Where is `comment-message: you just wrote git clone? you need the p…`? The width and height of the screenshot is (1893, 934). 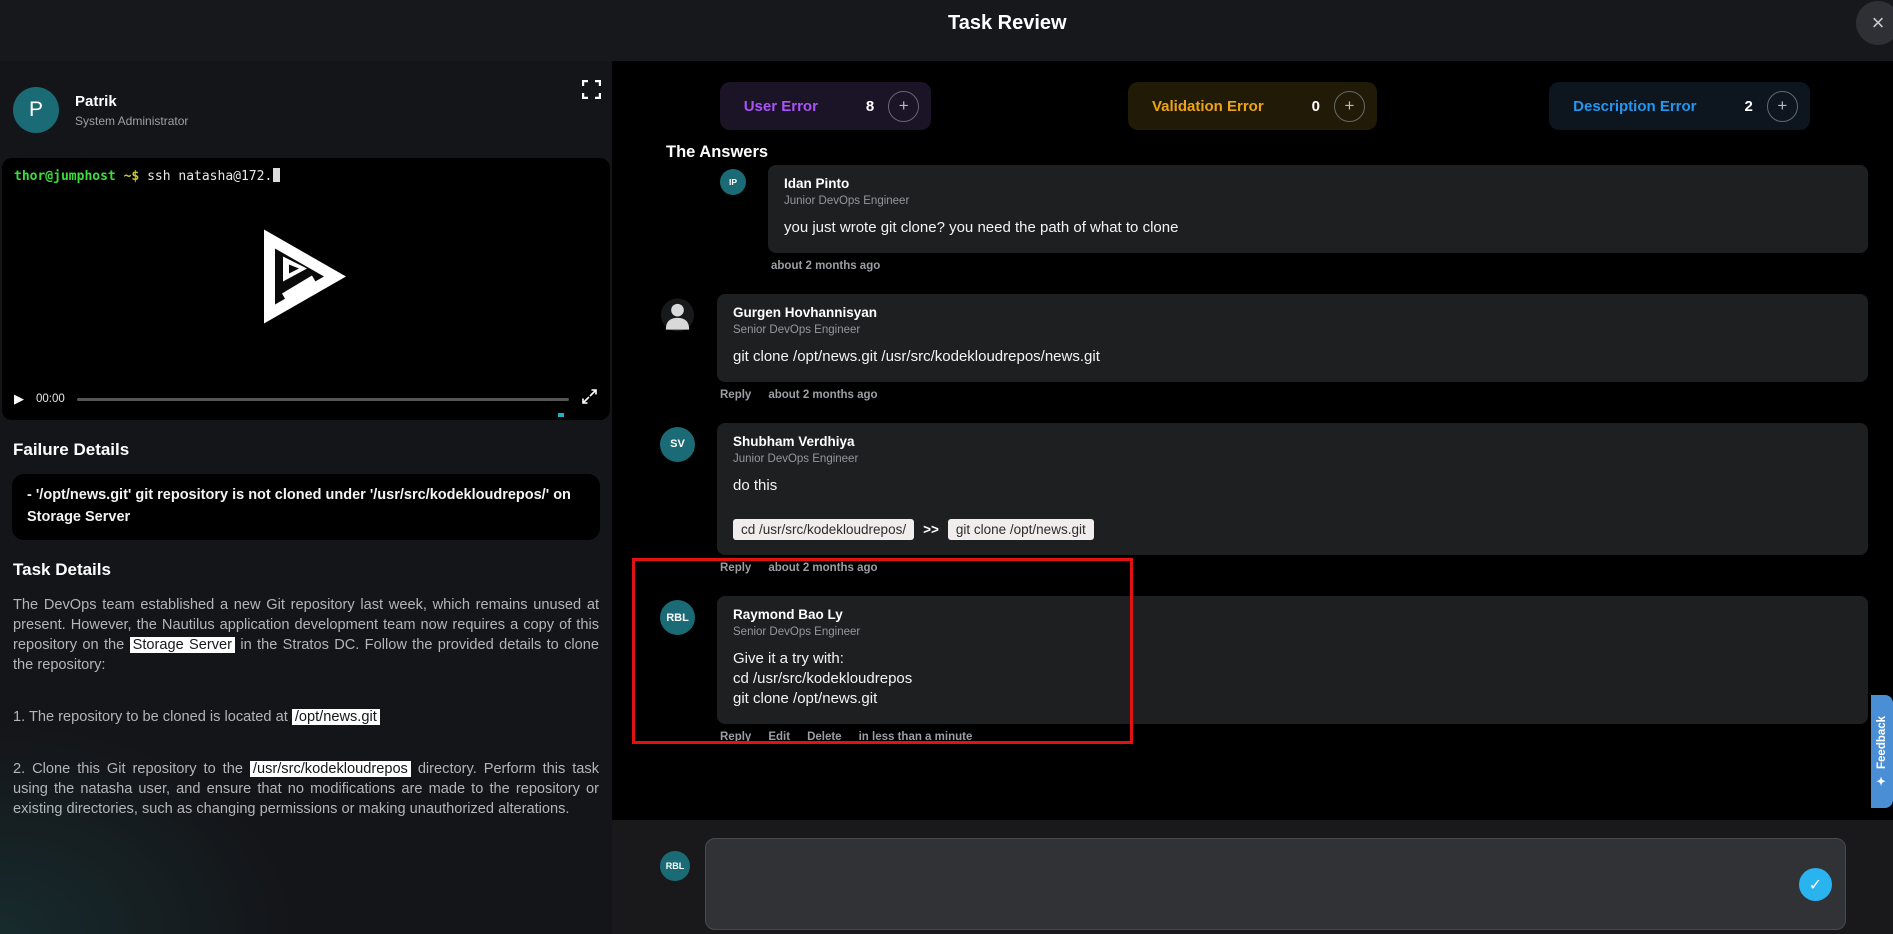 comment-message: you just wrote git clone? you need the p… is located at coordinates (1318, 228).